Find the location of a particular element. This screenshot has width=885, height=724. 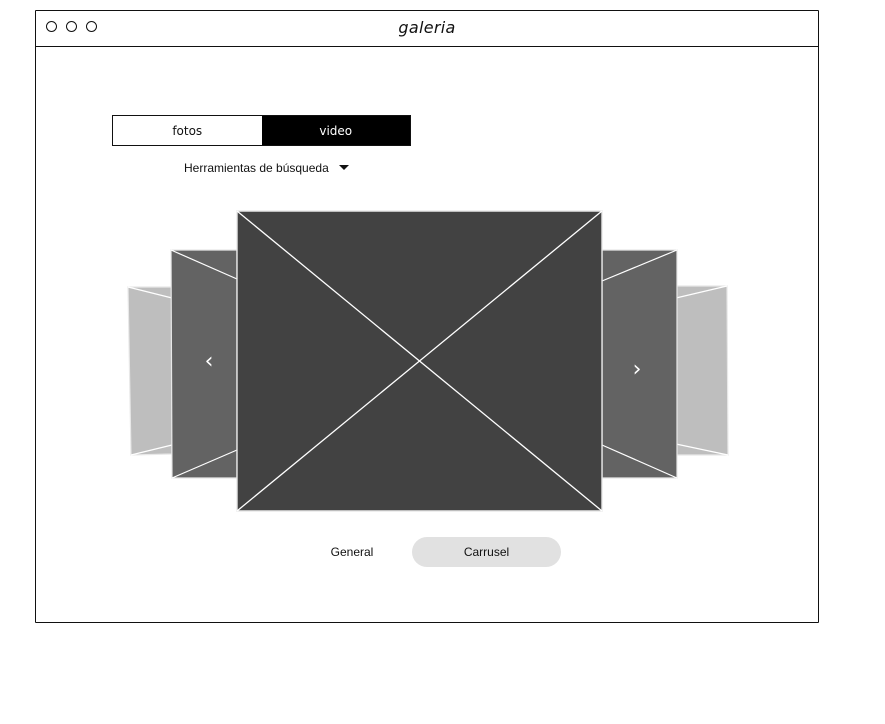

chevron-left-icon: ‹ is located at coordinates (209, 362).